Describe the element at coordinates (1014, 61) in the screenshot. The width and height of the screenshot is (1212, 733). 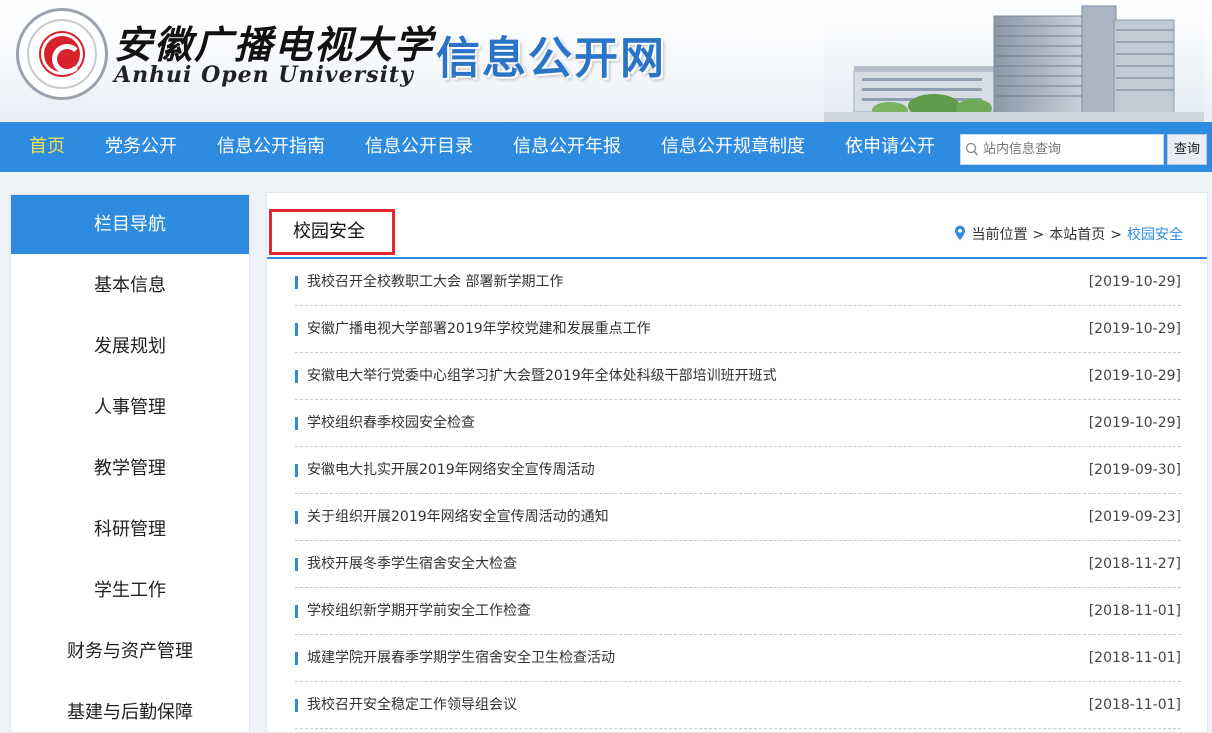
I see `campus-building-illustration` at that location.